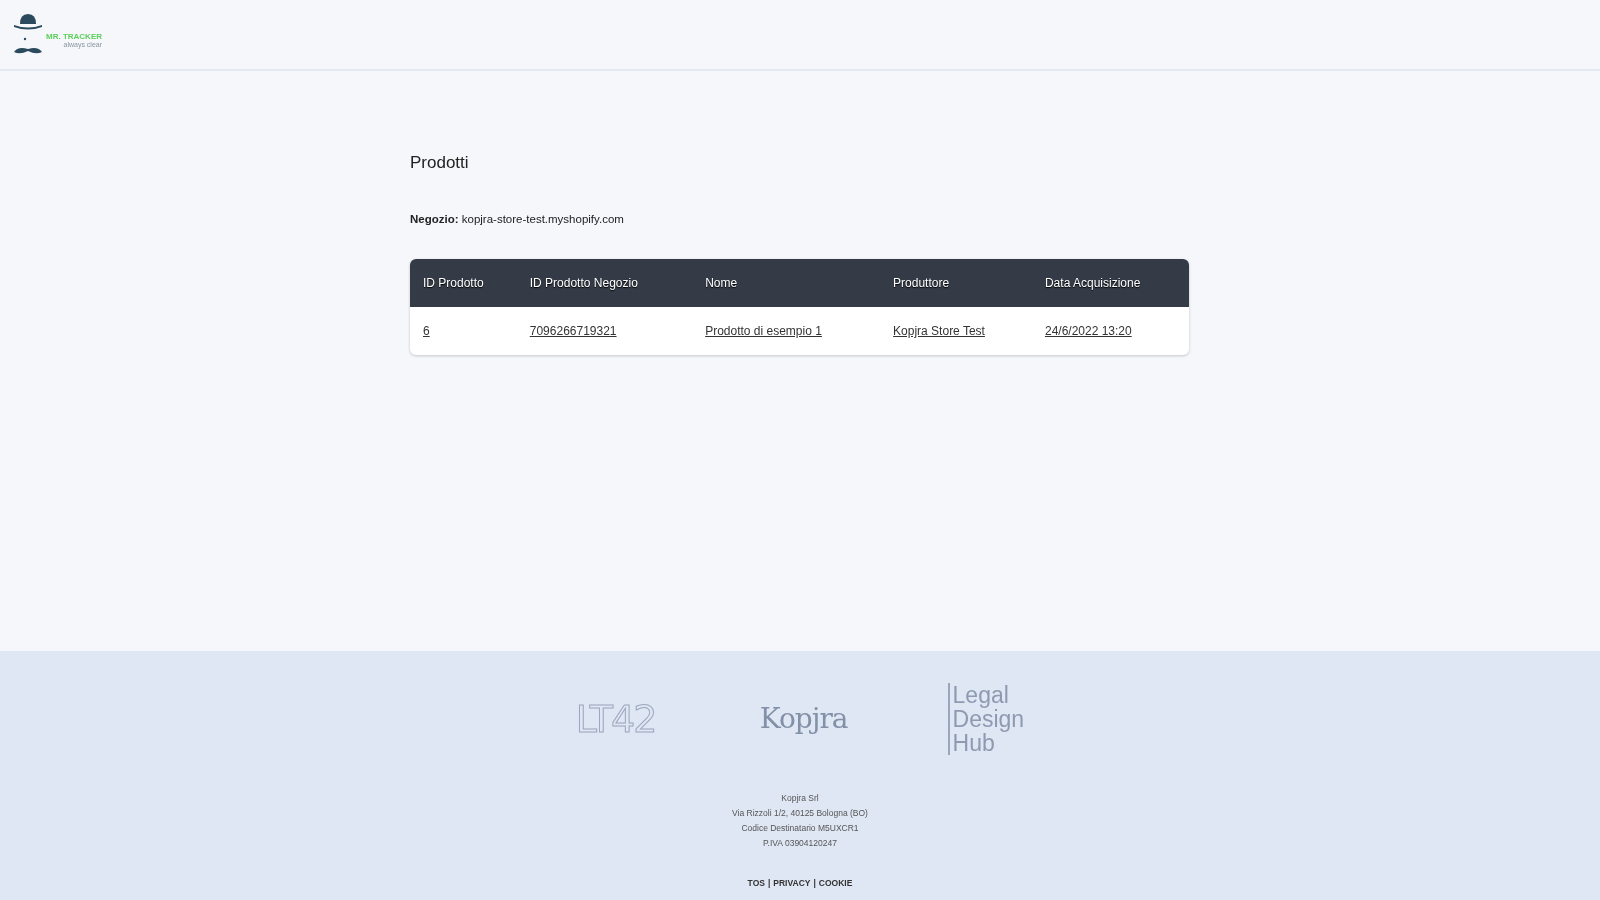 This screenshot has width=1600, height=900. Describe the element at coordinates (956, 283) in the screenshot. I see `column-header: Produttore` at that location.